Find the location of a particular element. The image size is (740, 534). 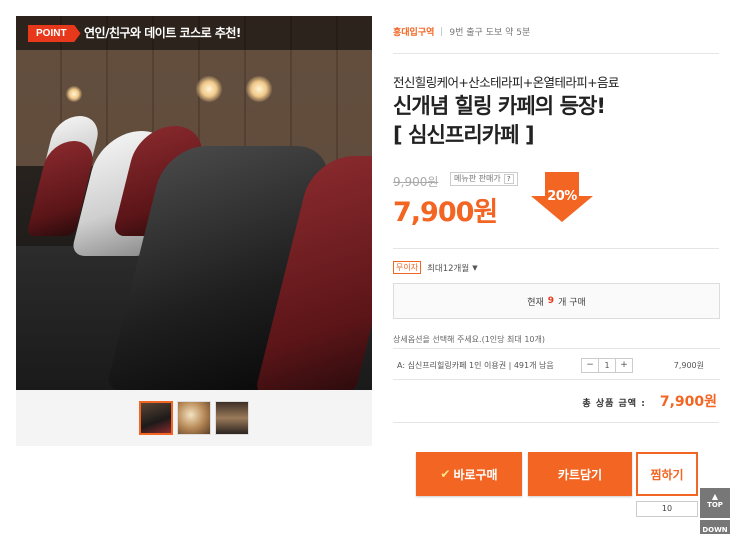

purchase-count: 9 is located at coordinates (551, 301).